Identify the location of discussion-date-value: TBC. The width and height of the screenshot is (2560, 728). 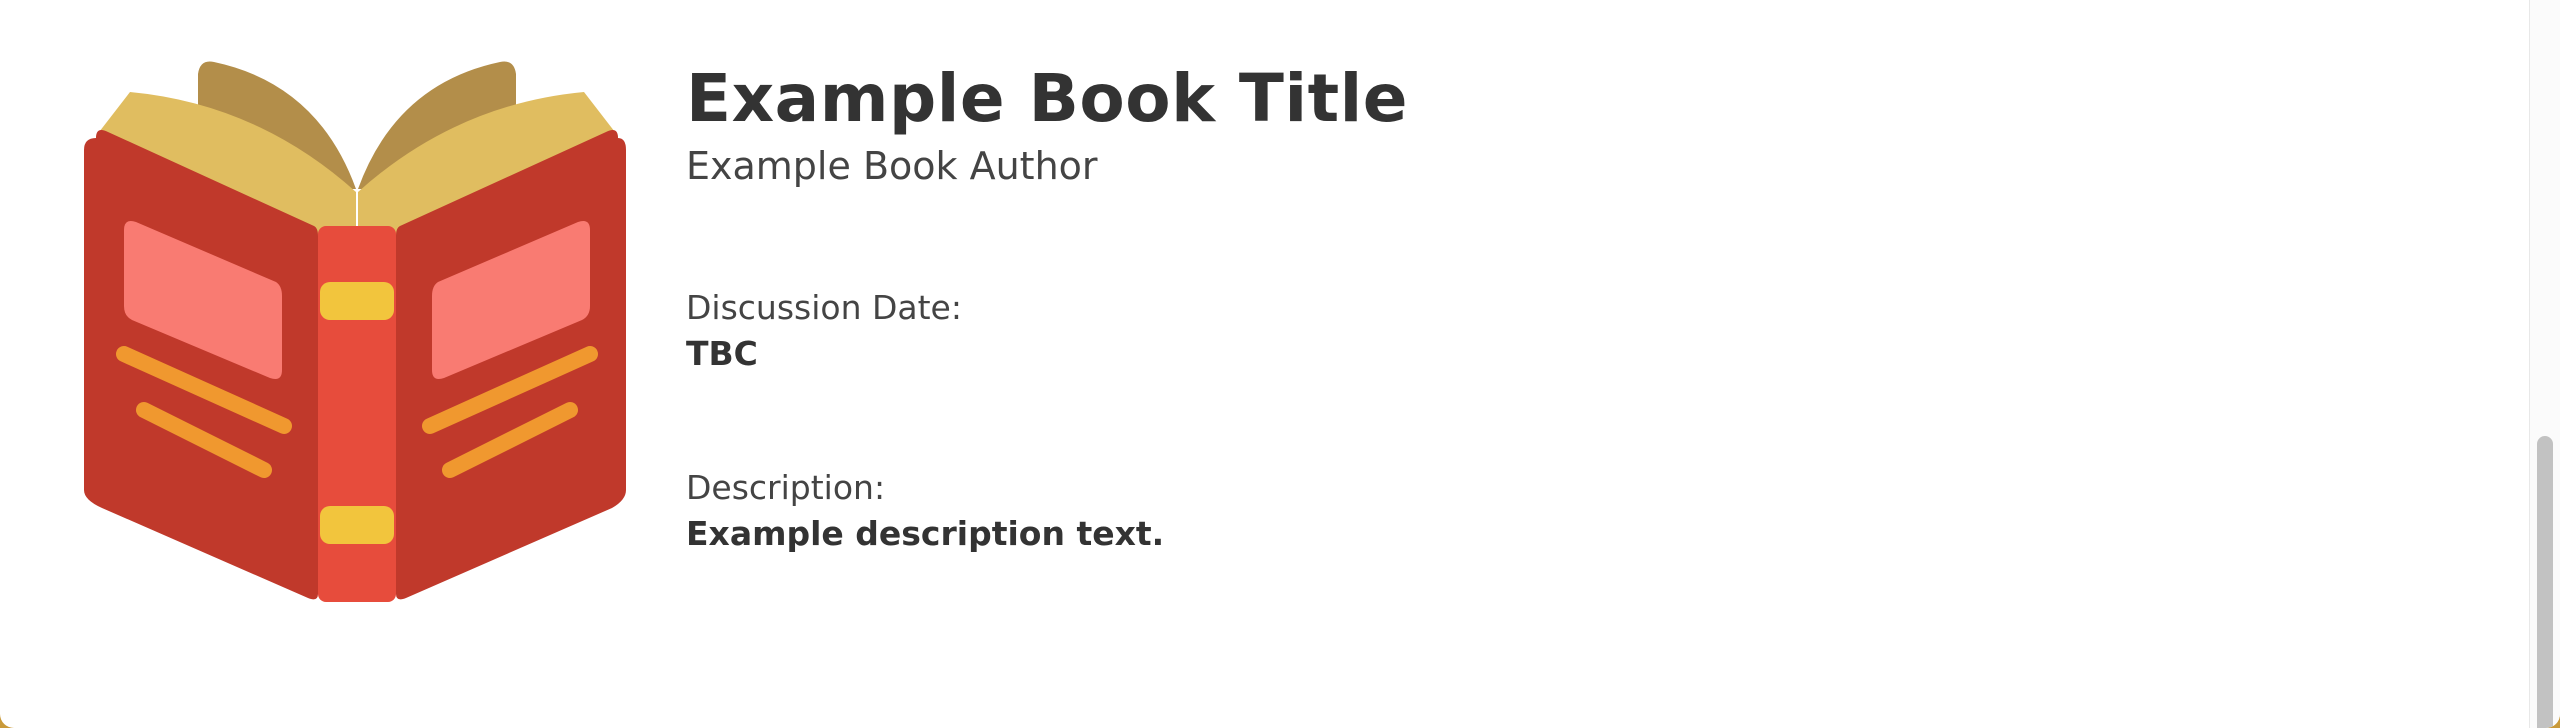
(722, 353).